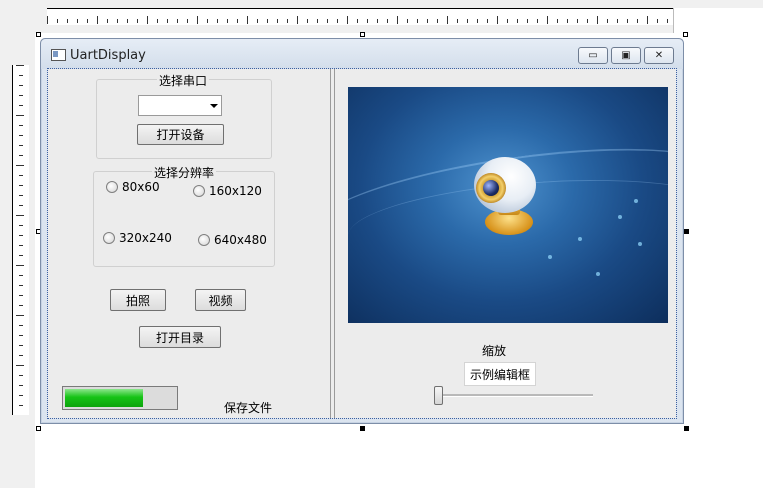  I want to click on chevron-down-icon, so click(214, 106).